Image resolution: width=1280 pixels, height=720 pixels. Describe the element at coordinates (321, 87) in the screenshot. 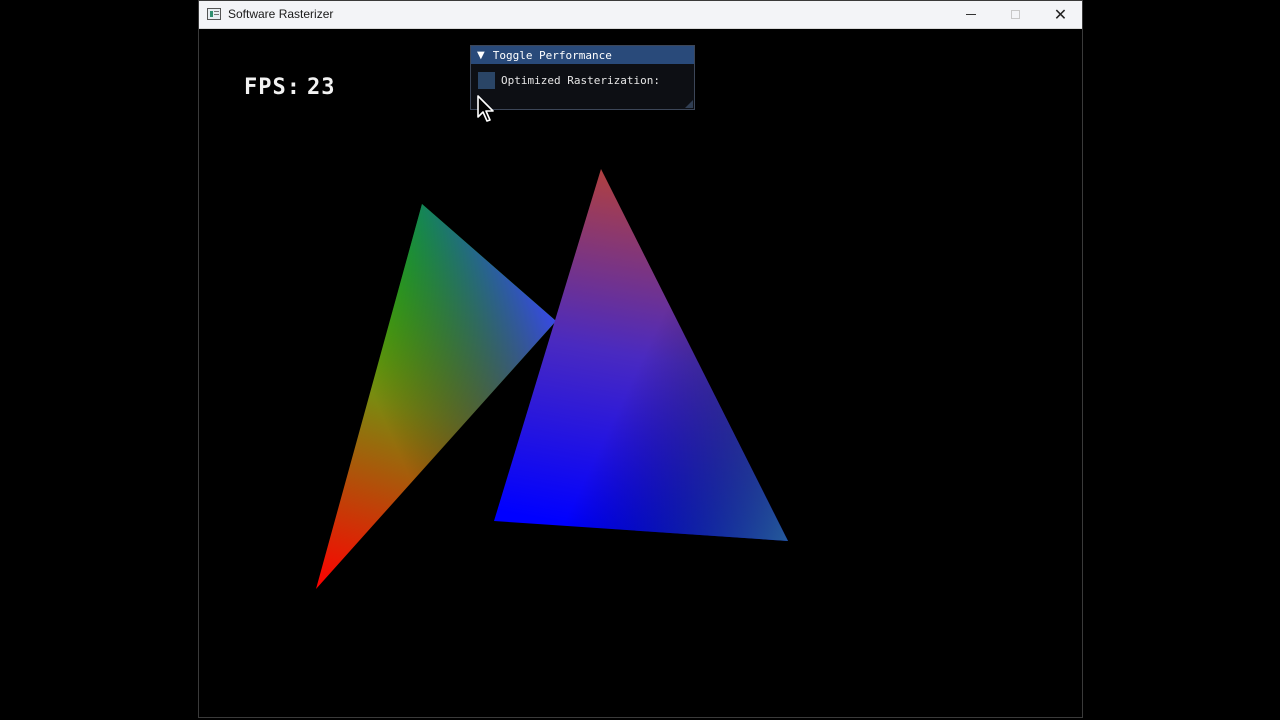

I see `fps-value: 23` at that location.